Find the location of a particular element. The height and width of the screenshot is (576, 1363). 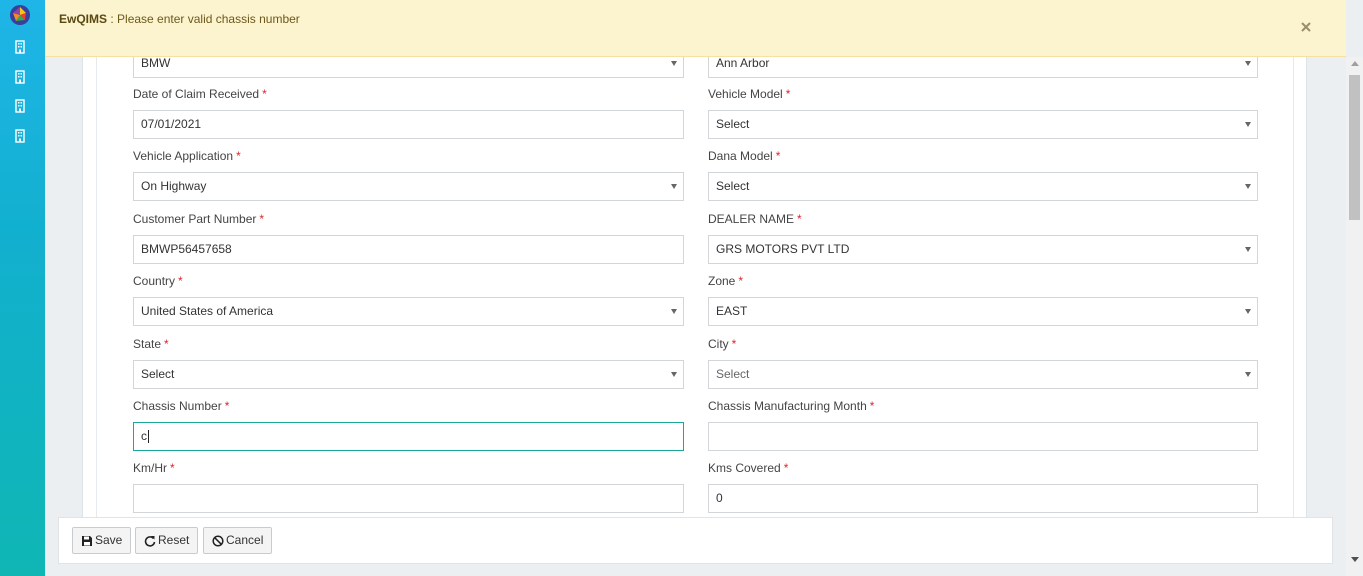

dealer-name-select: GRS MOTORS PVT LTD is located at coordinates (983, 249).